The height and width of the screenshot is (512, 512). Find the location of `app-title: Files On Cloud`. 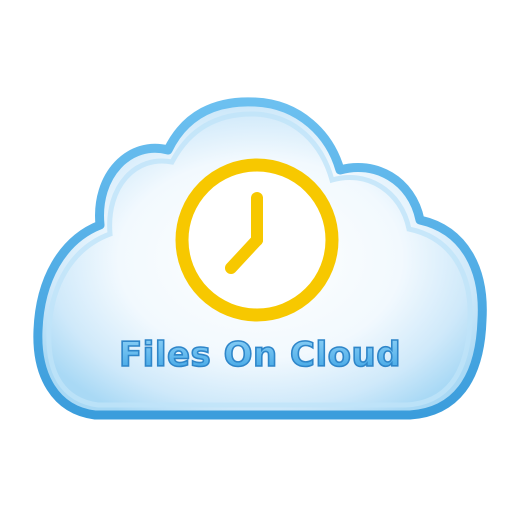

app-title: Files On Cloud is located at coordinates (260, 355).